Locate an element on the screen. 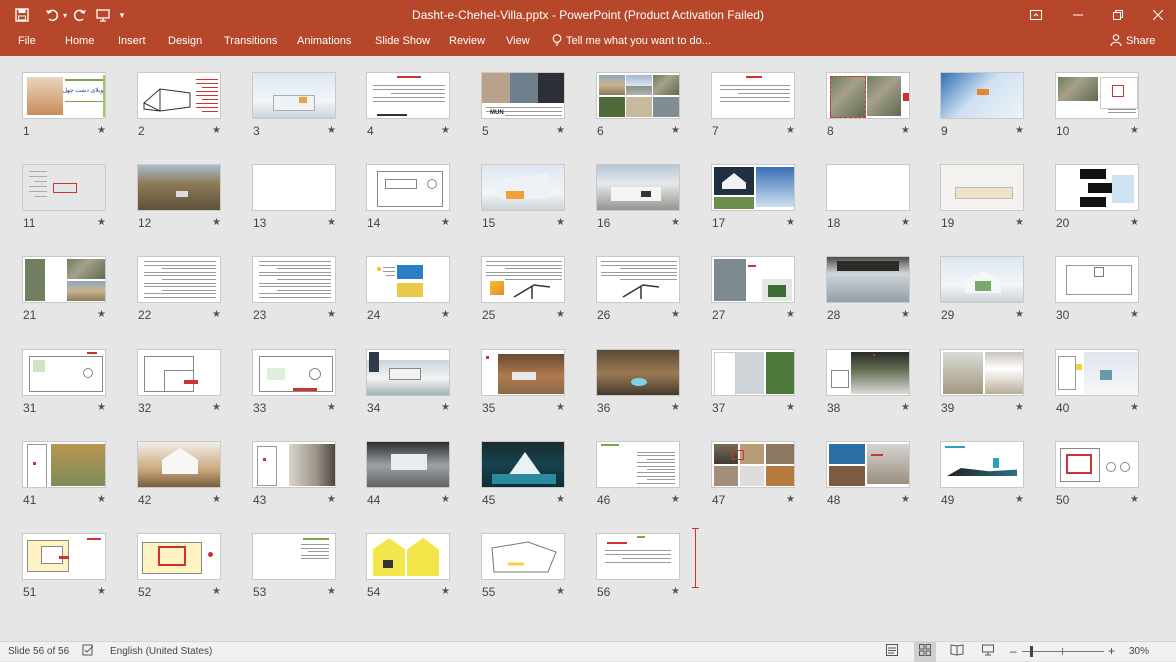  zoom-in-button: + is located at coordinates (1111, 652).